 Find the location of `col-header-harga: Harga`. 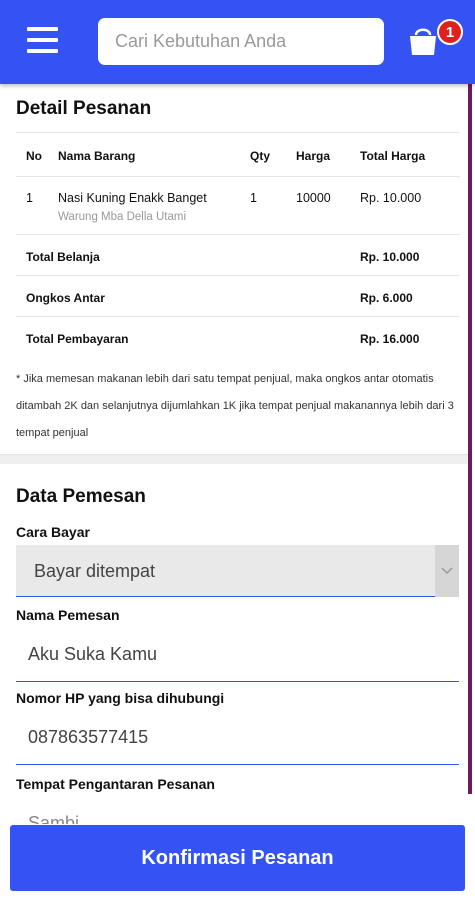

col-header-harga: Harga is located at coordinates (313, 156).